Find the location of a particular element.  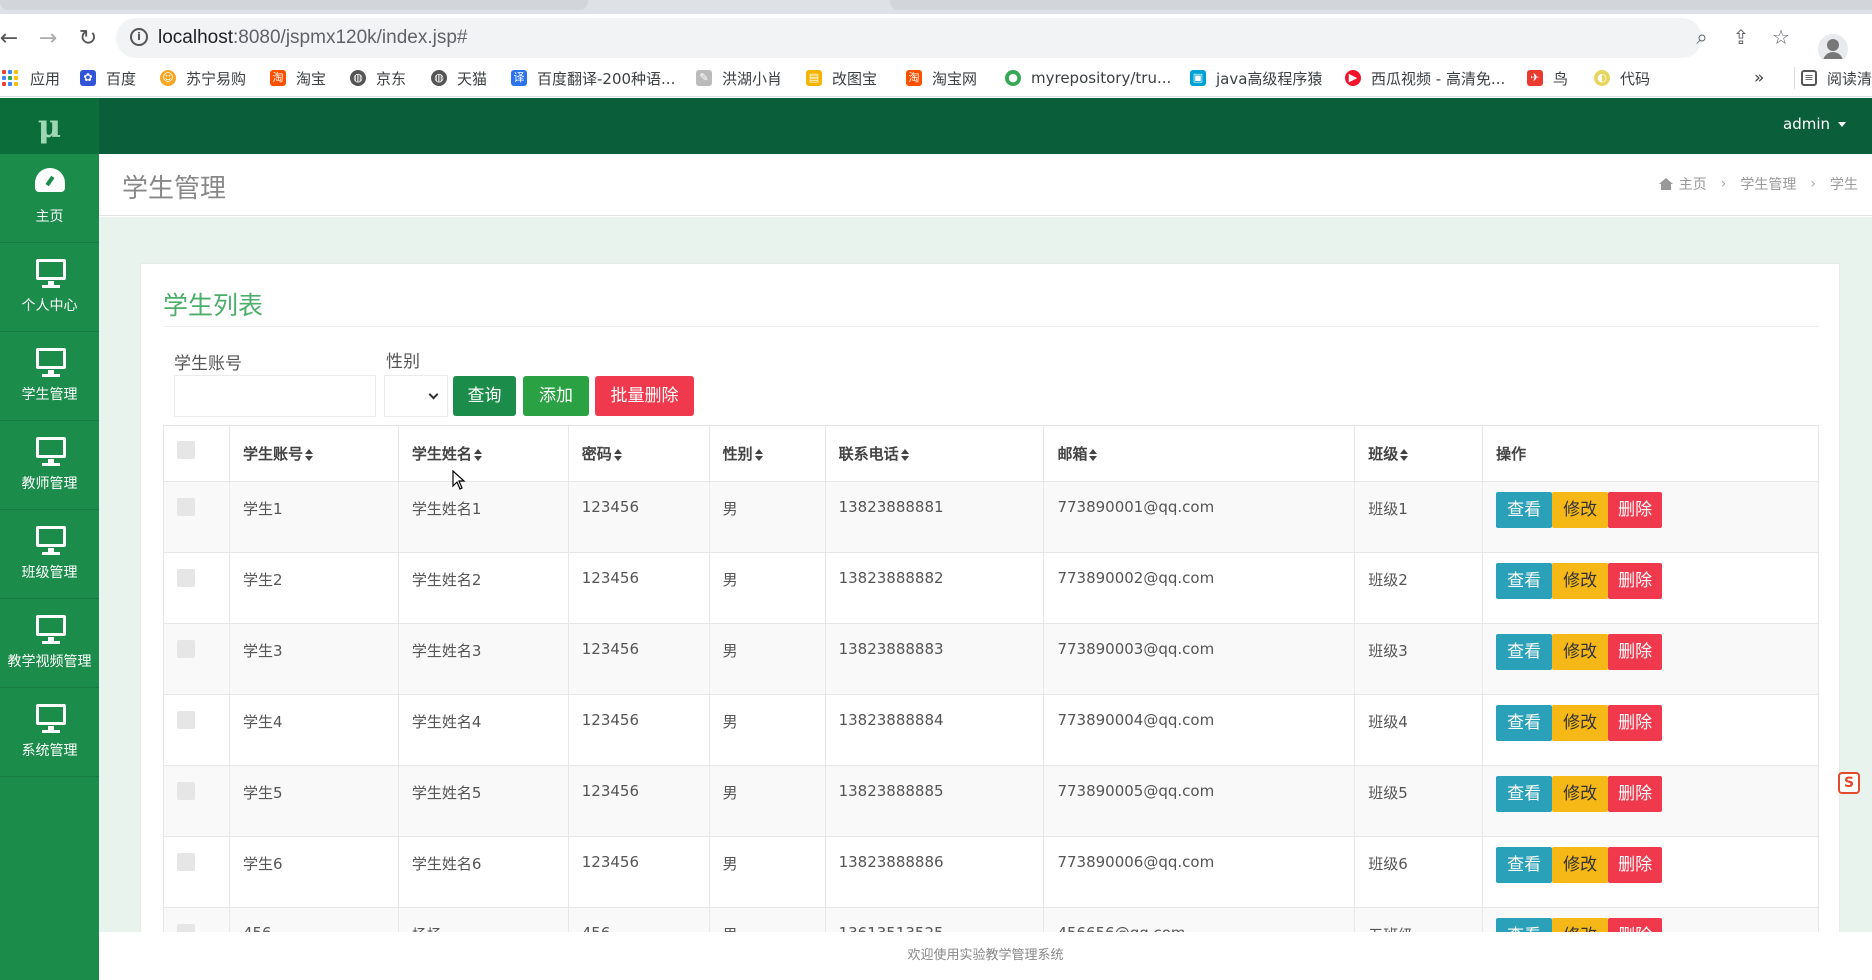

bookmark-java: ▣ java高级程序猿 is located at coordinates (1256, 78).